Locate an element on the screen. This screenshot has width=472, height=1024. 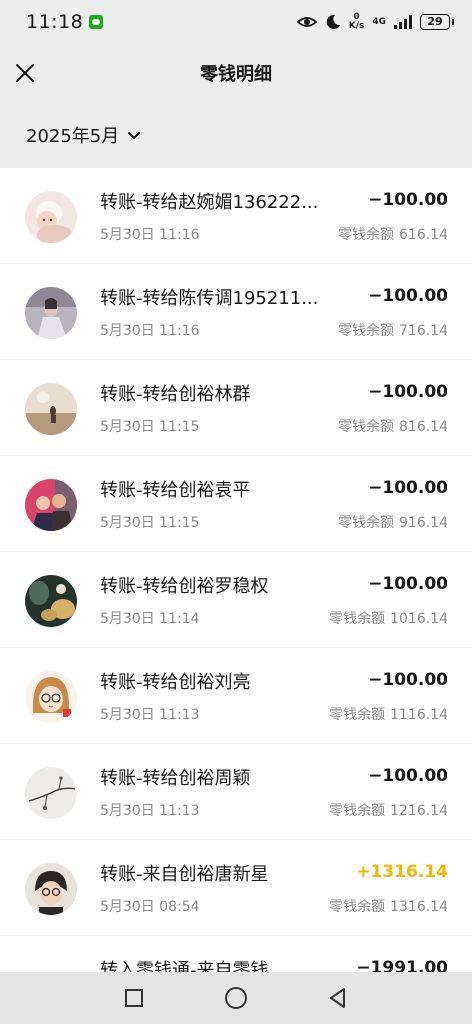
header: 零钱明细 is located at coordinates (236, 73).